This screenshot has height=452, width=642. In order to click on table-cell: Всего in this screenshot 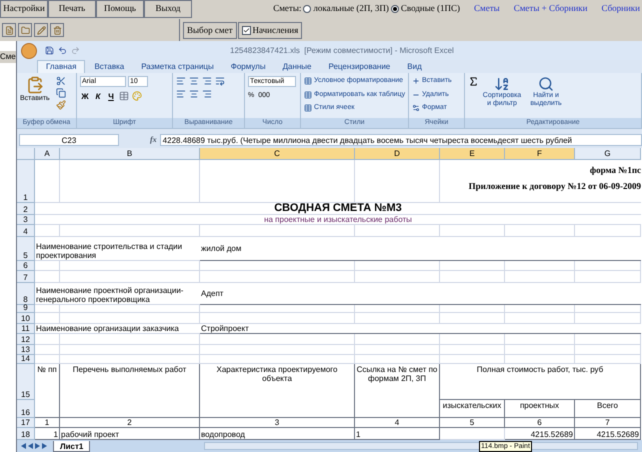, I will do `click(608, 409)`.